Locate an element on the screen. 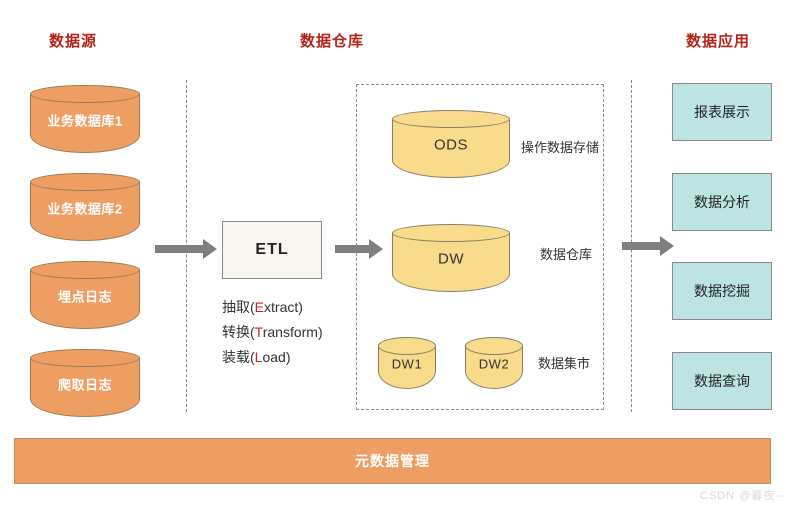 The width and height of the screenshot is (795, 507). etl-step-extract: 抽取(Extract) is located at coordinates (272, 307).